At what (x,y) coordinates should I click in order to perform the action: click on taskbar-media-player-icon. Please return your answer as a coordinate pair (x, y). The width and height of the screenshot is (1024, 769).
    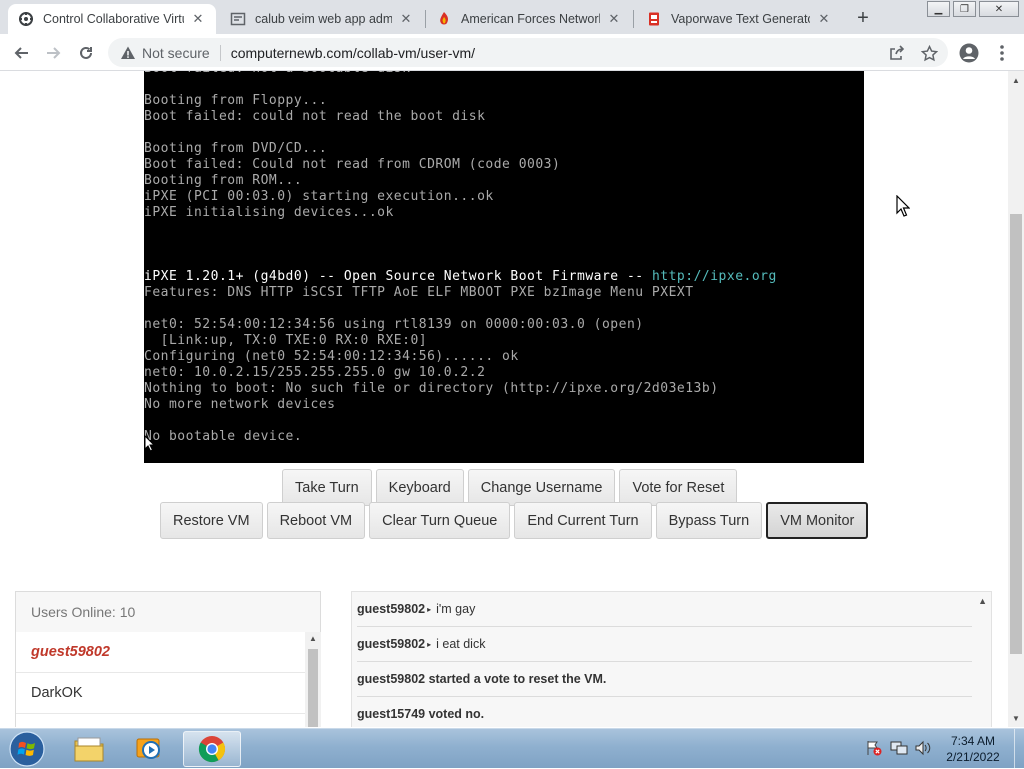
    Looking at the image, I should click on (149, 749).